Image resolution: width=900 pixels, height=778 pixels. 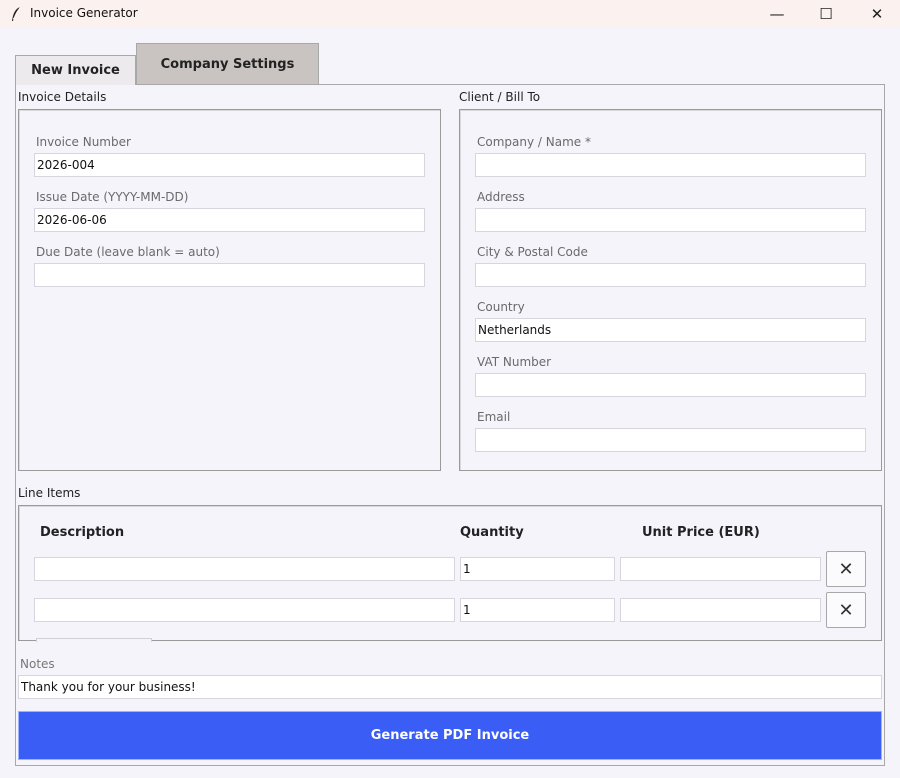 I want to click on close-button: ✕, so click(x=877, y=14).